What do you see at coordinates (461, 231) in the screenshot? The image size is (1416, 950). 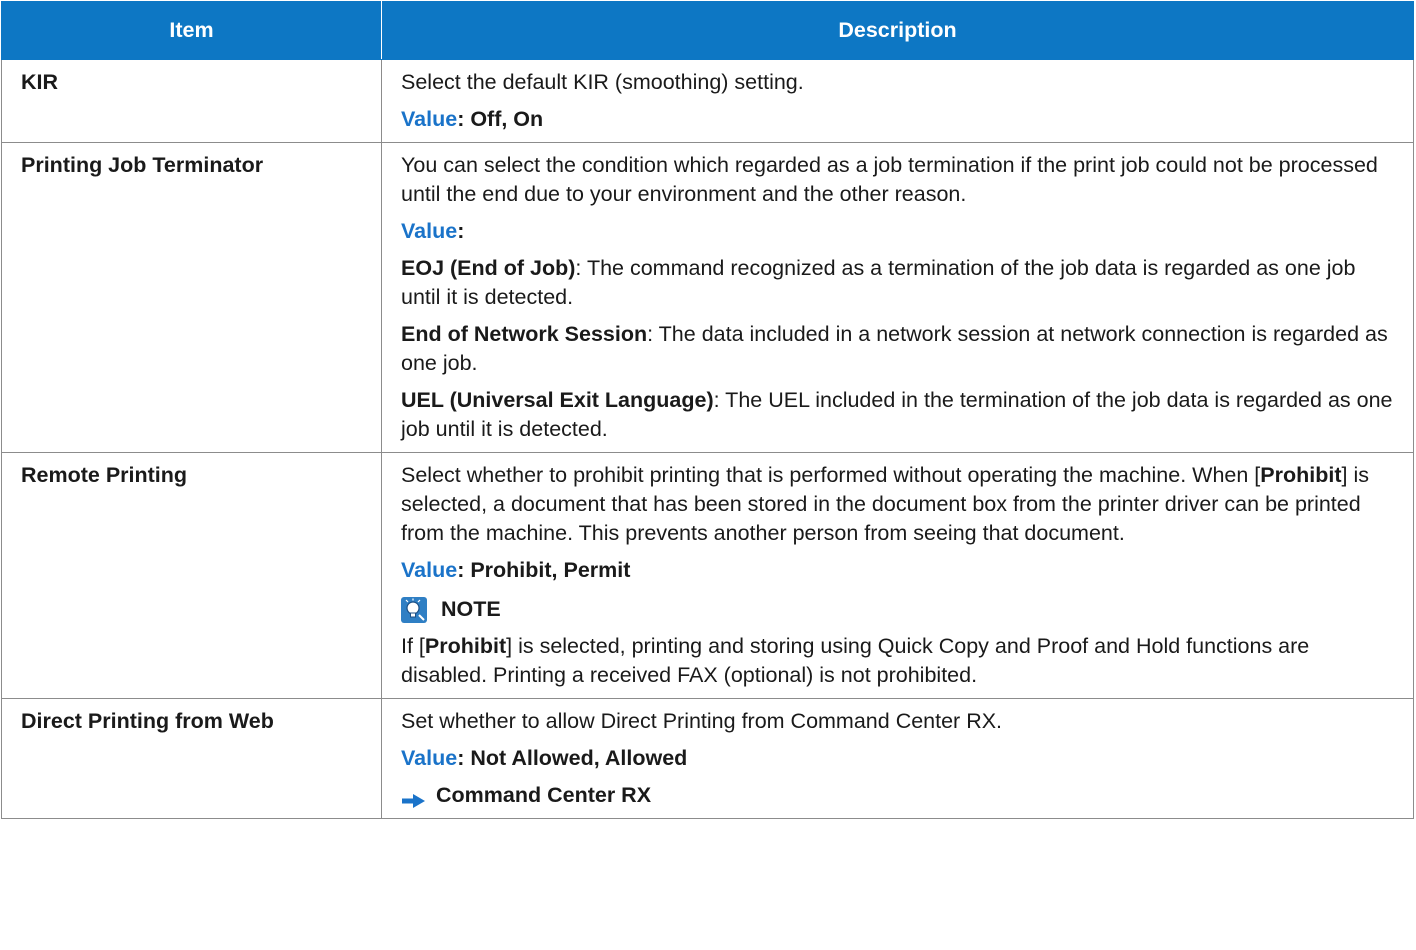 I see `value-colon: :` at bounding box center [461, 231].